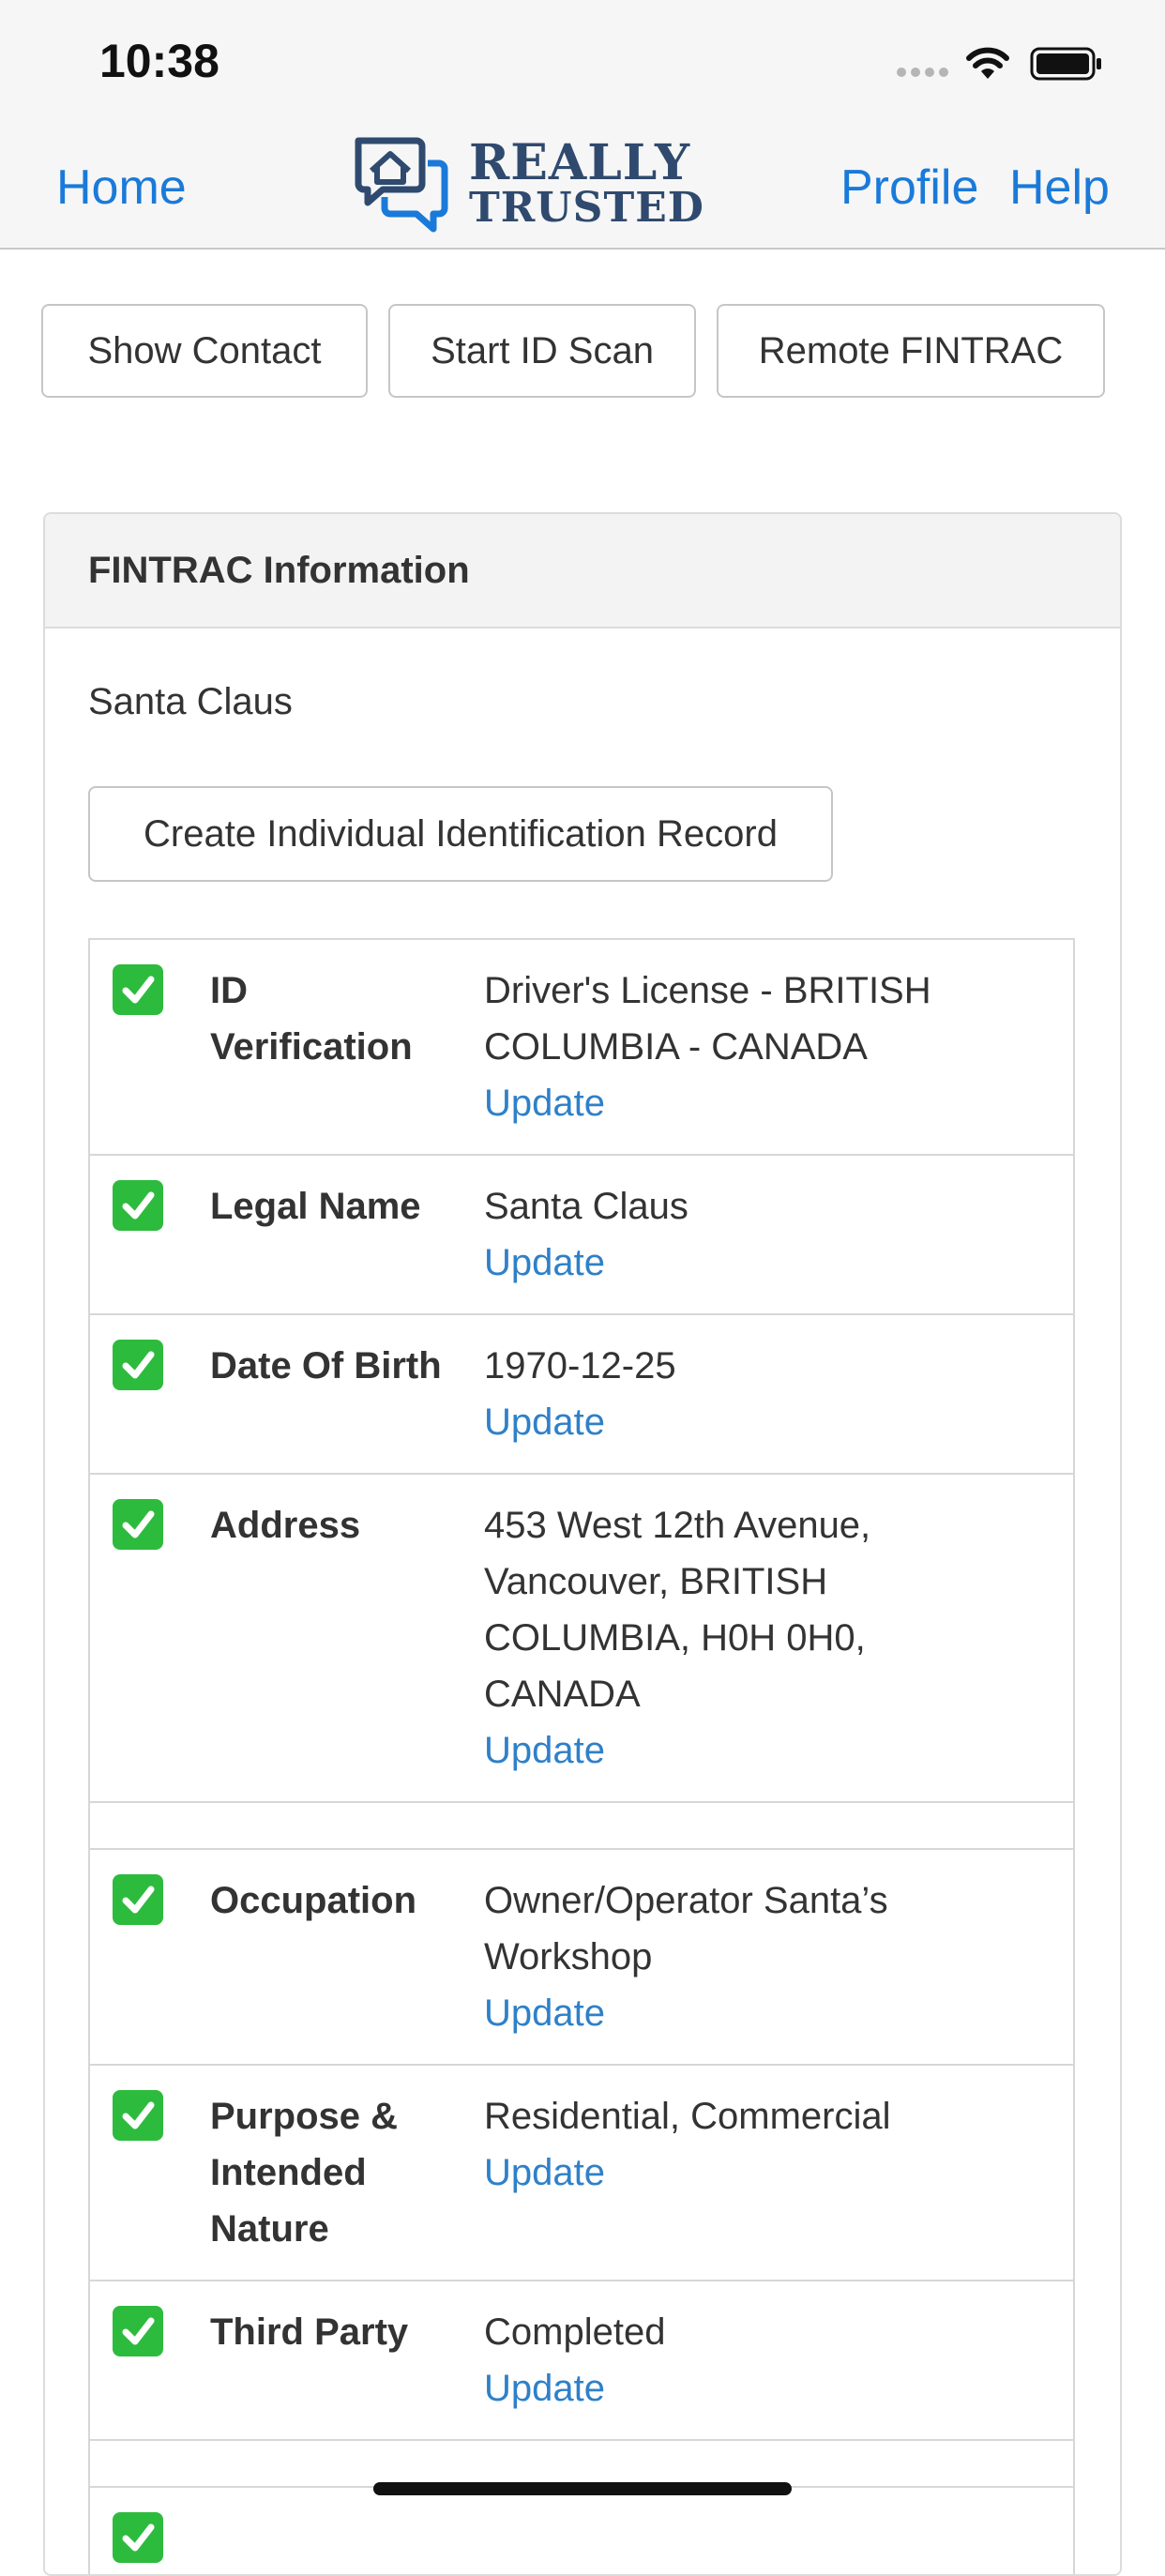 The width and height of the screenshot is (1165, 2576). Describe the element at coordinates (311, 1019) in the screenshot. I see `row-label: ID Verification` at that location.